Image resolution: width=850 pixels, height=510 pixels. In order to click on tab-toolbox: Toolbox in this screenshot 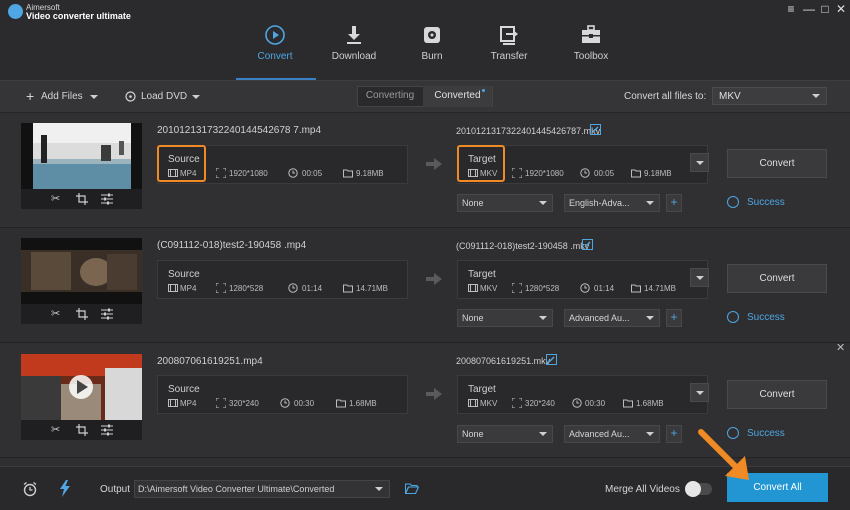, I will do `click(591, 52)`.